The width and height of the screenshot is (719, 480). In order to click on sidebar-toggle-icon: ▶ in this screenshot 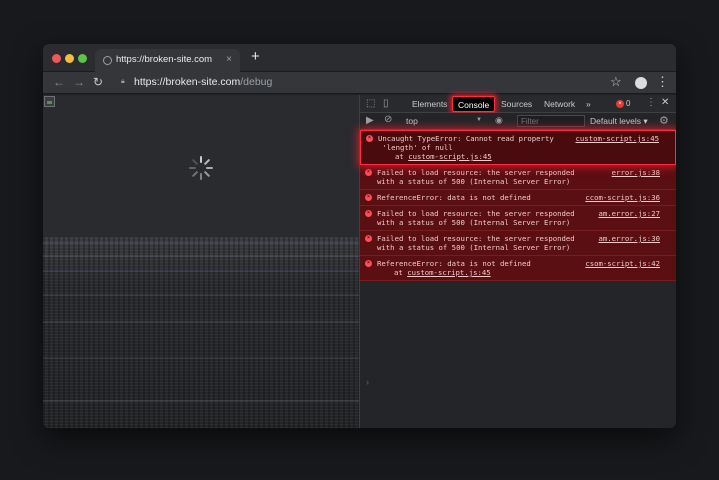, I will do `click(370, 120)`.